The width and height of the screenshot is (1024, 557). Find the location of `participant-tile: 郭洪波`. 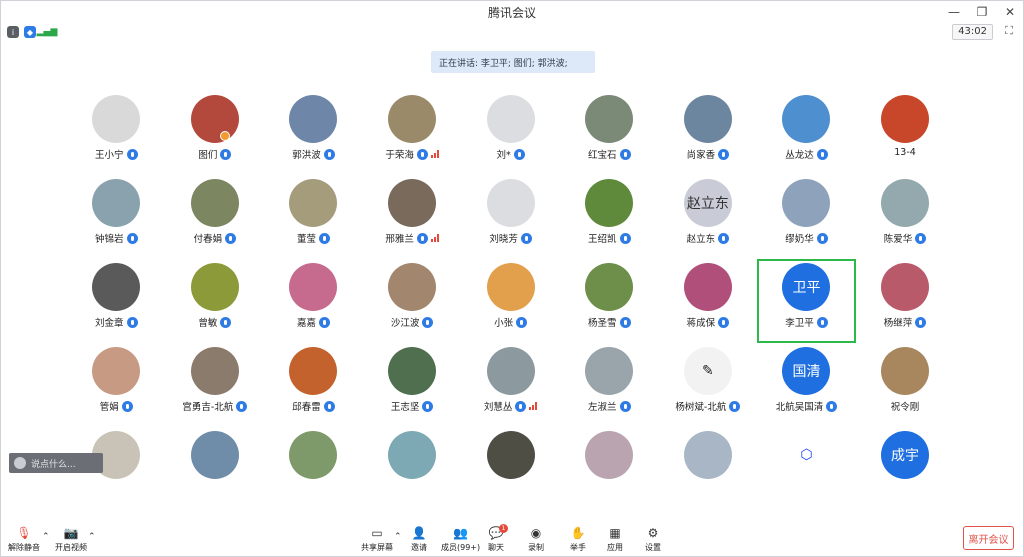

participant-tile: 郭洪波 is located at coordinates (313, 133).